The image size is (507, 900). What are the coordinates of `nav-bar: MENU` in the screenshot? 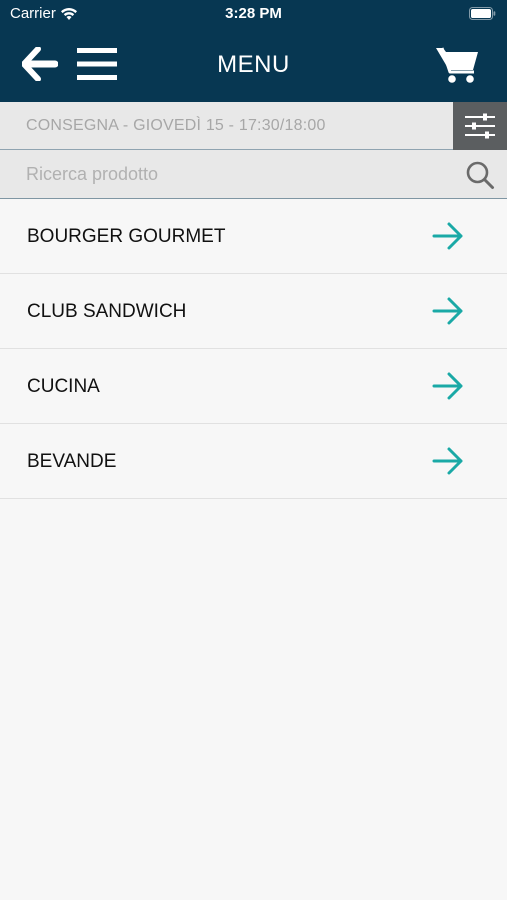 It's located at (253, 65).